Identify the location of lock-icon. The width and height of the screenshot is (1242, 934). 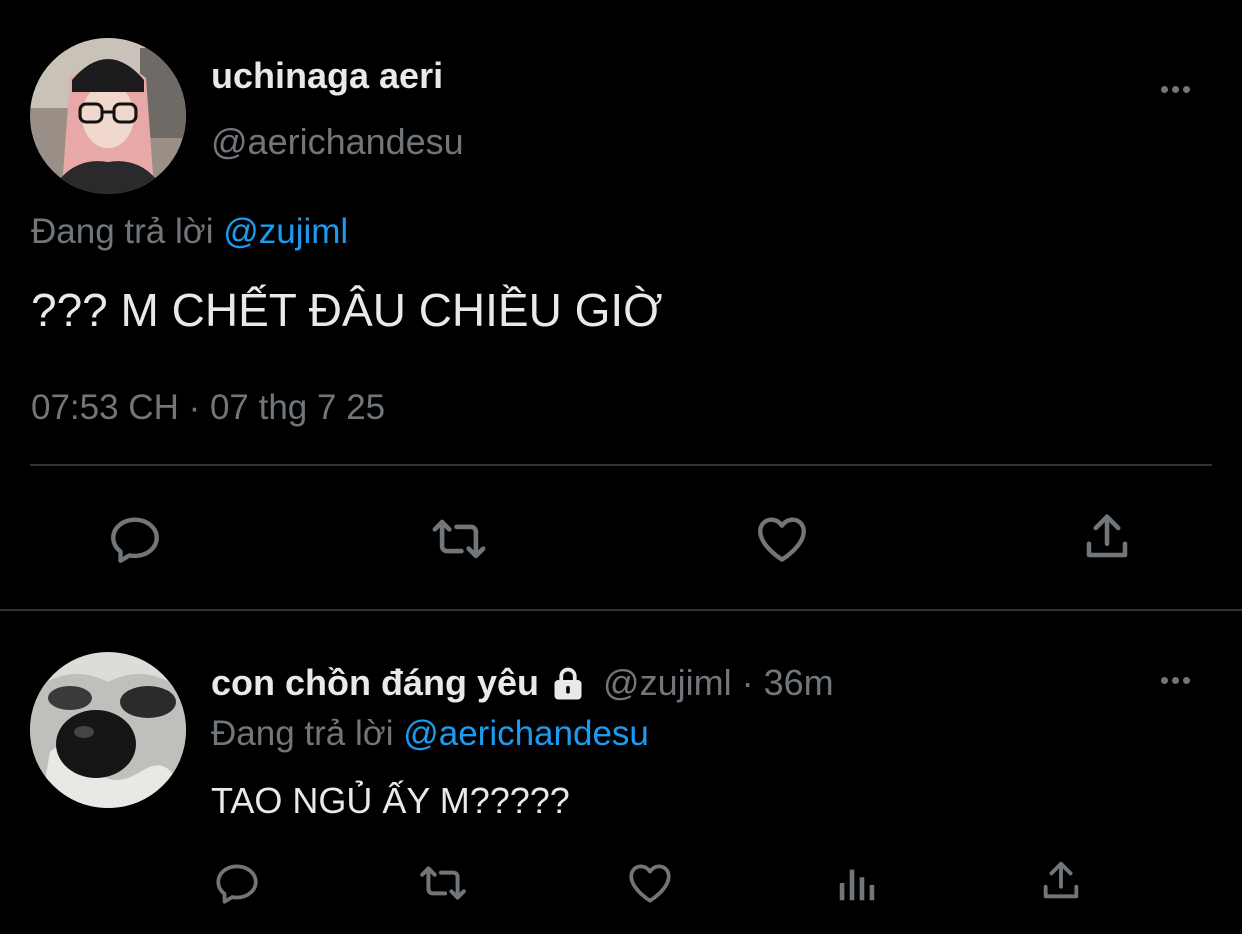
(568, 683).